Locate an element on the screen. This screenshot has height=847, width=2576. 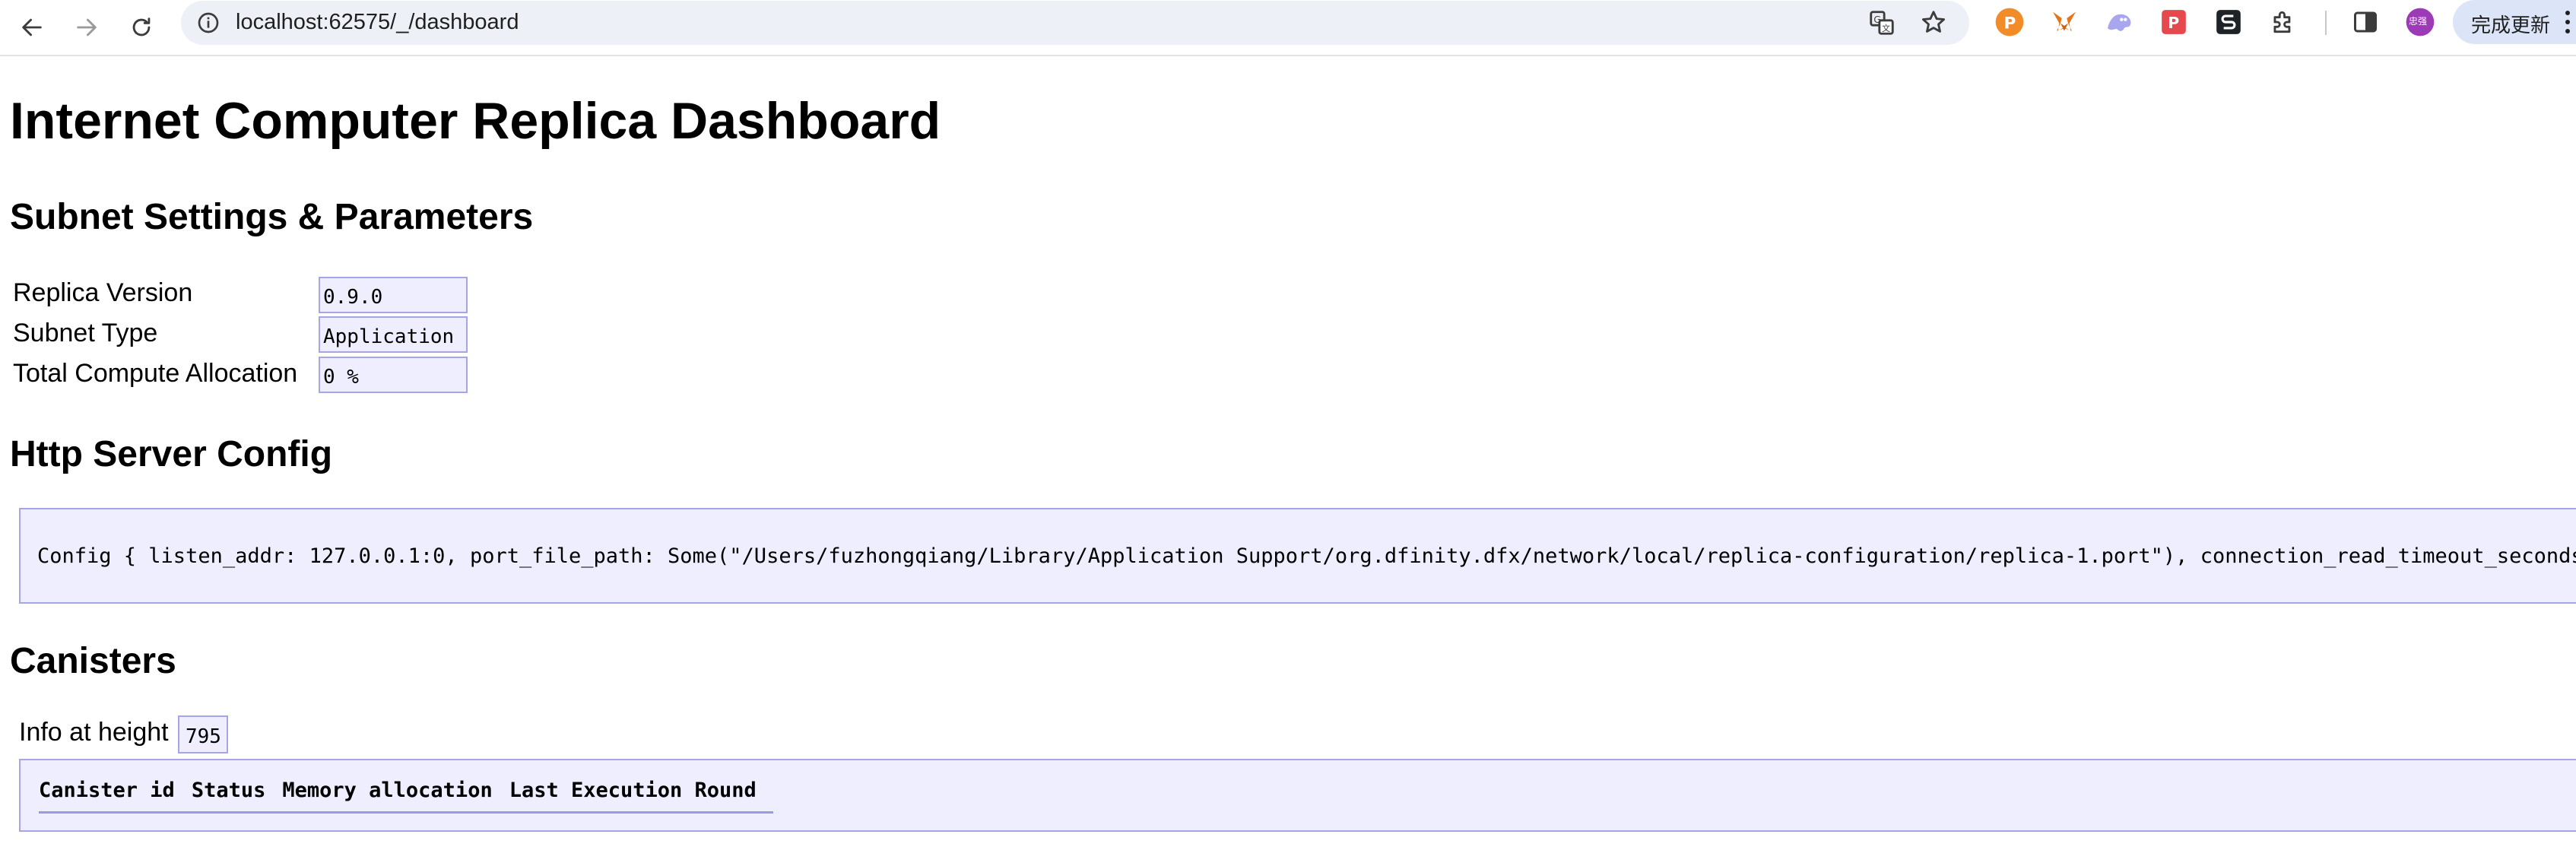
param-value: 0.9.0 is located at coordinates (393, 295).